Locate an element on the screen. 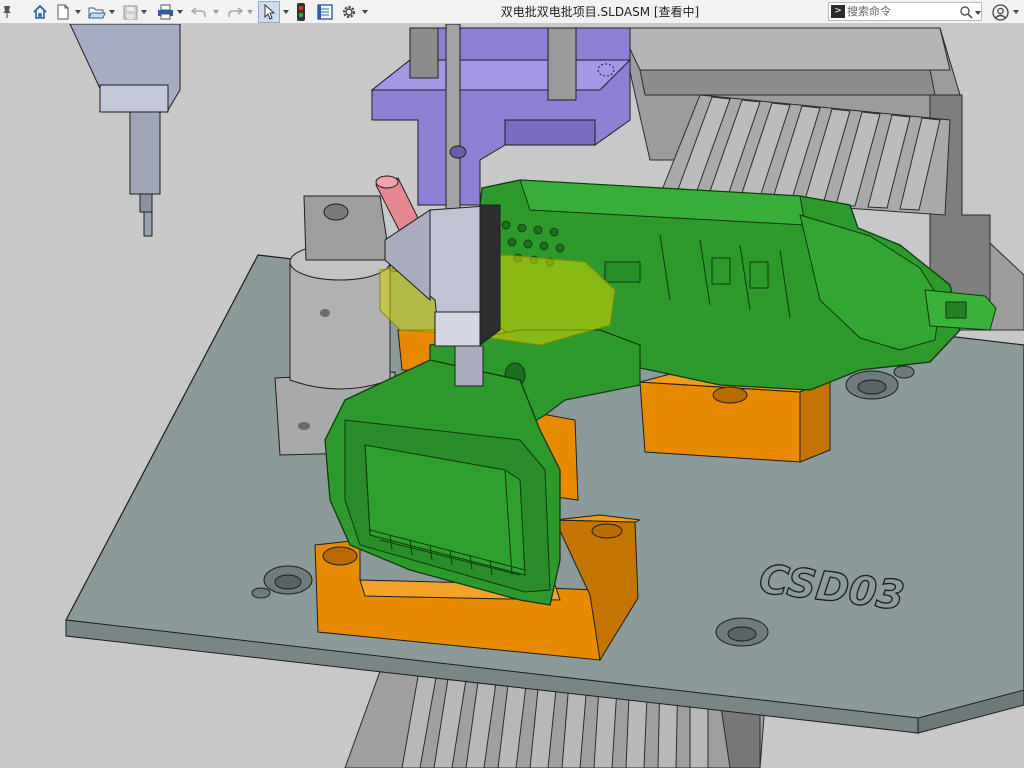 This screenshot has height=768, width=1024. new-document-icon is located at coordinates (63, 12).